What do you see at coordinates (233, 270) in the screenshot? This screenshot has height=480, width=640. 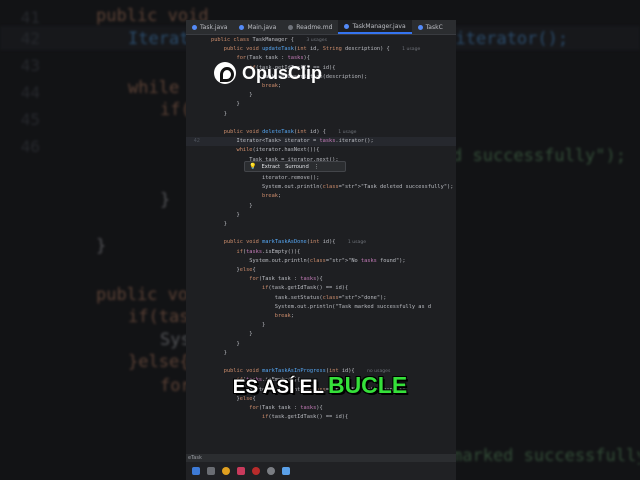 I see `code-text: }else{` at bounding box center [233, 270].